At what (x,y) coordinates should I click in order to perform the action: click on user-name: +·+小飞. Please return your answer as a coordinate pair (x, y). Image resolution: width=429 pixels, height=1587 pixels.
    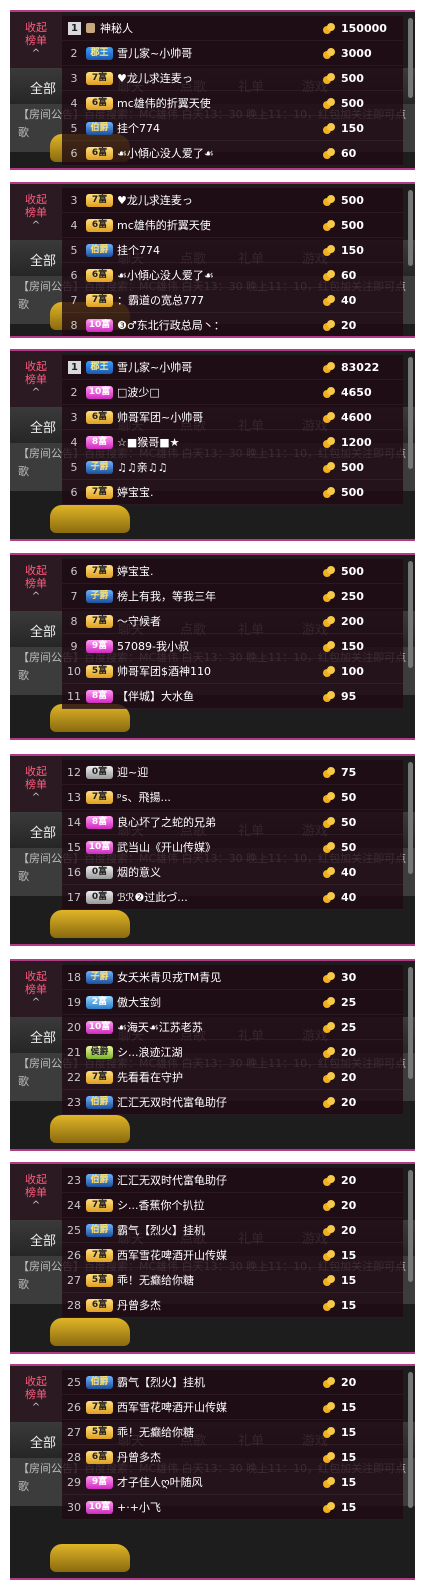
    Looking at the image, I should click on (220, 1507).